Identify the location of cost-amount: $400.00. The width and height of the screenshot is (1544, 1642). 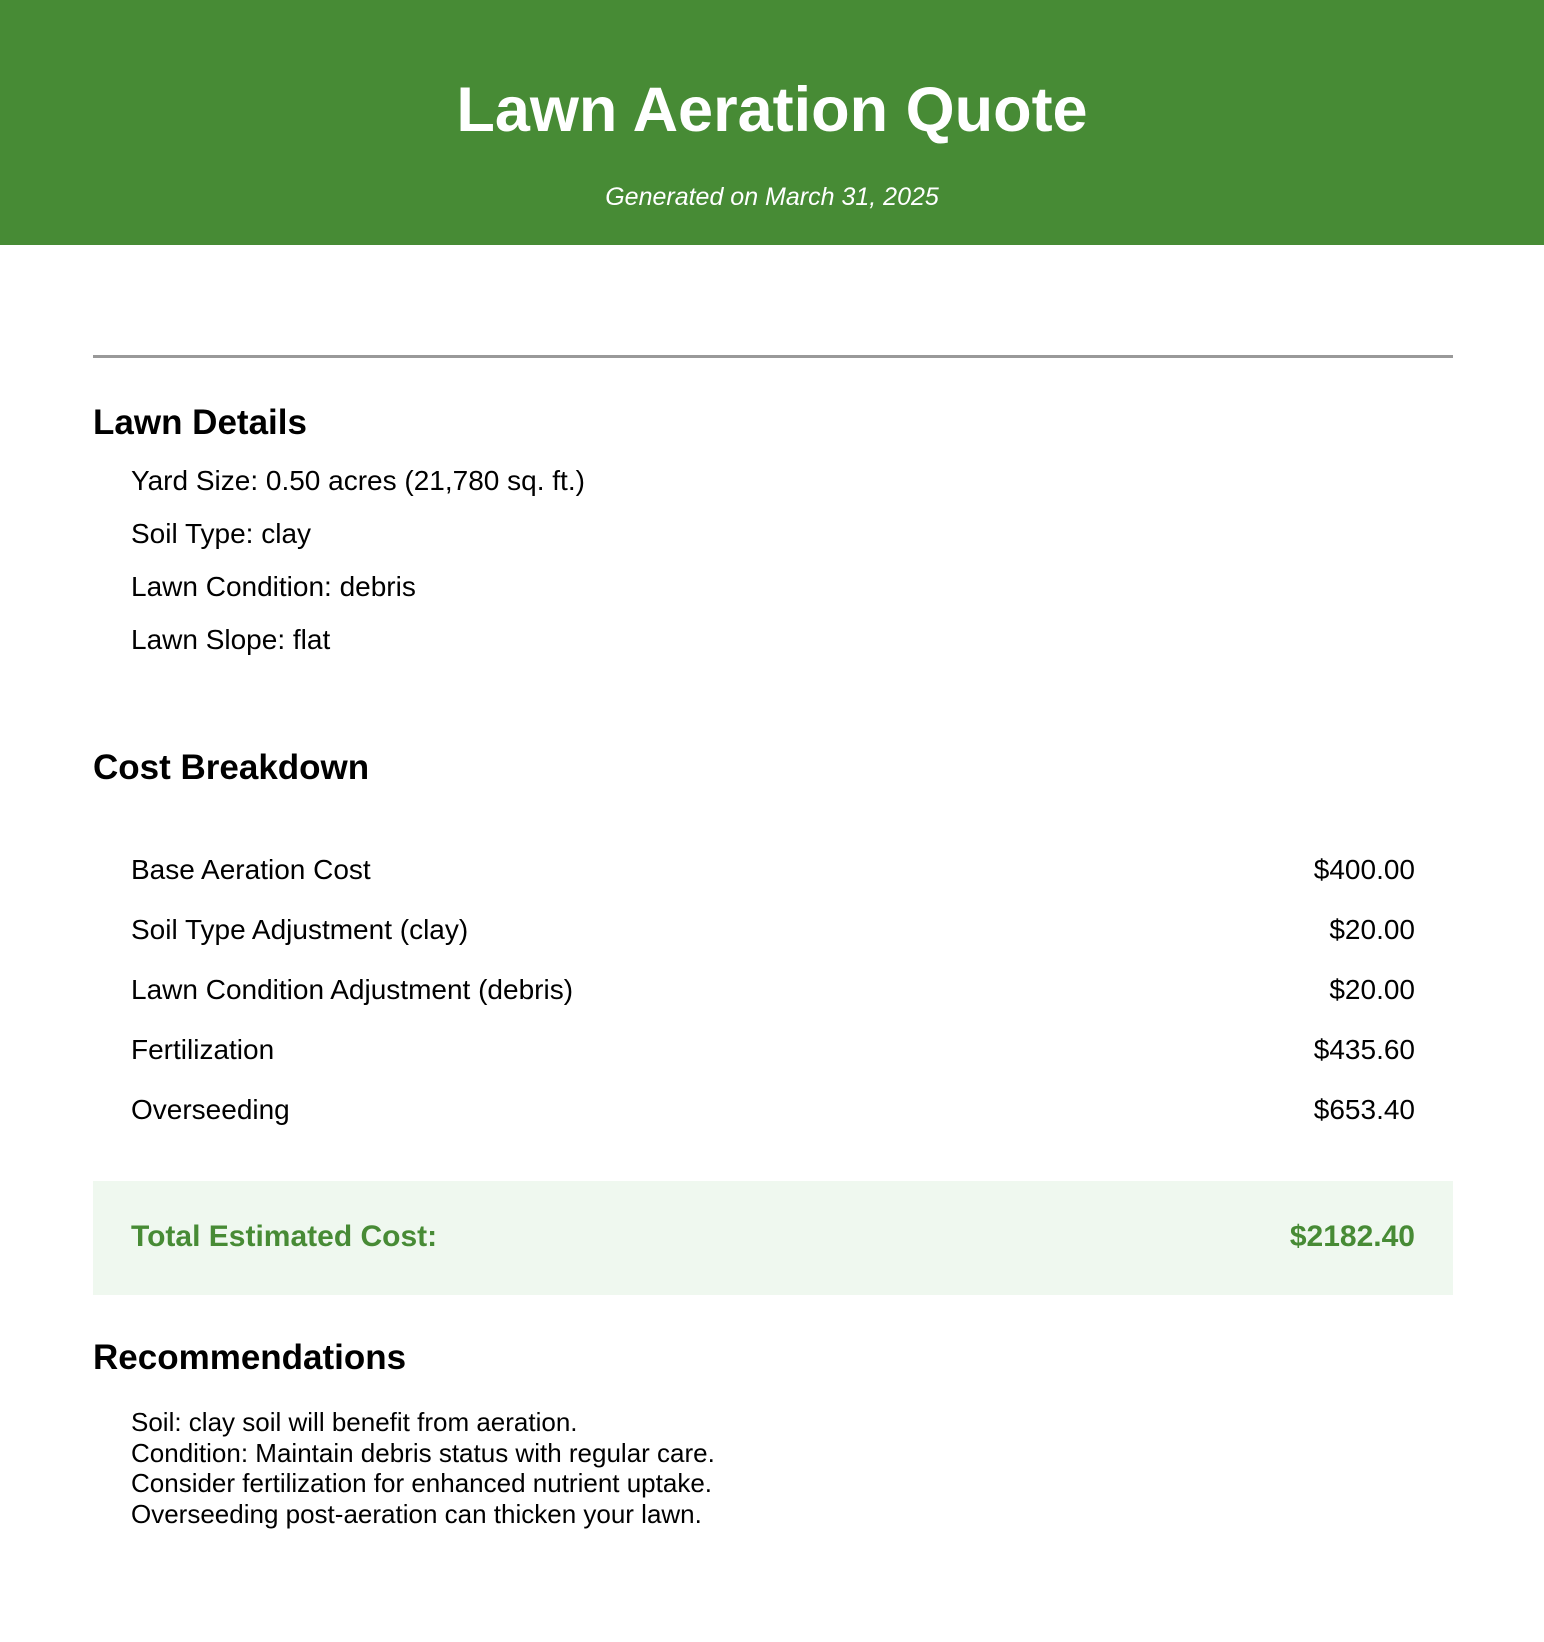
(1364, 869).